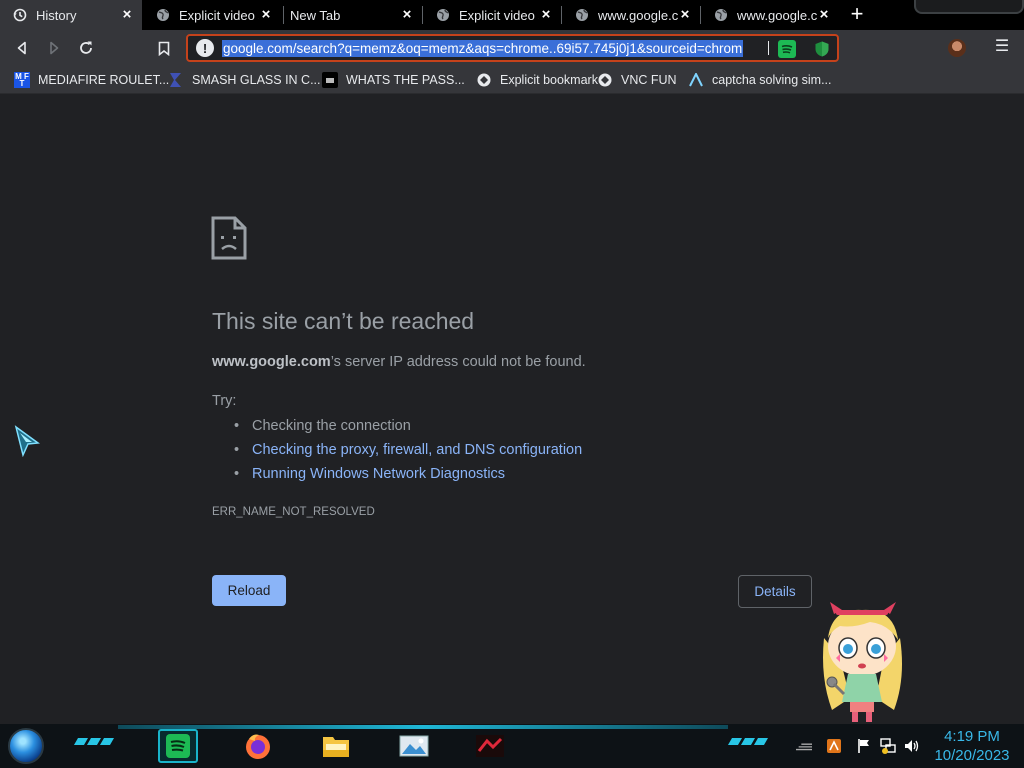 This screenshot has width=1024, height=768. I want to click on bookmark-vnc-fun: VNC FUN, so click(637, 80).